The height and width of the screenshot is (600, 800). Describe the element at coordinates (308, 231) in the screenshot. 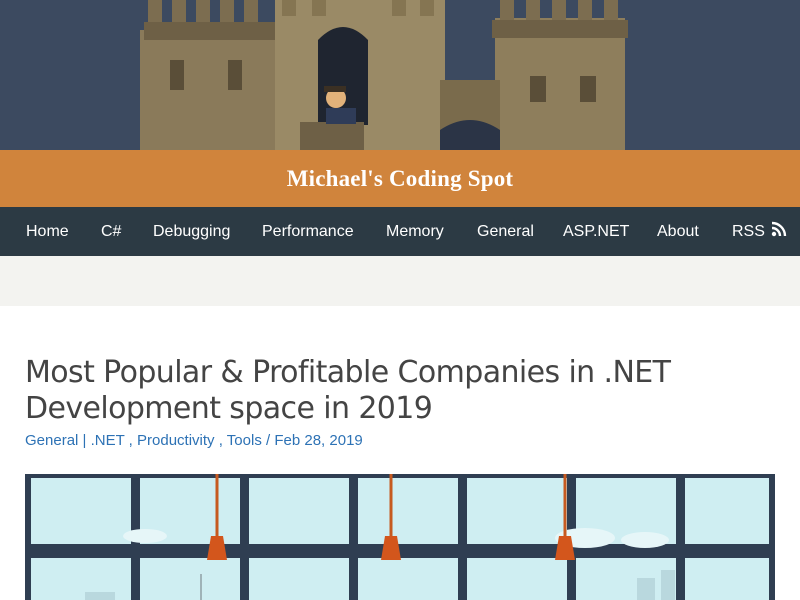

I see `nav-item-performance: Performance` at that location.